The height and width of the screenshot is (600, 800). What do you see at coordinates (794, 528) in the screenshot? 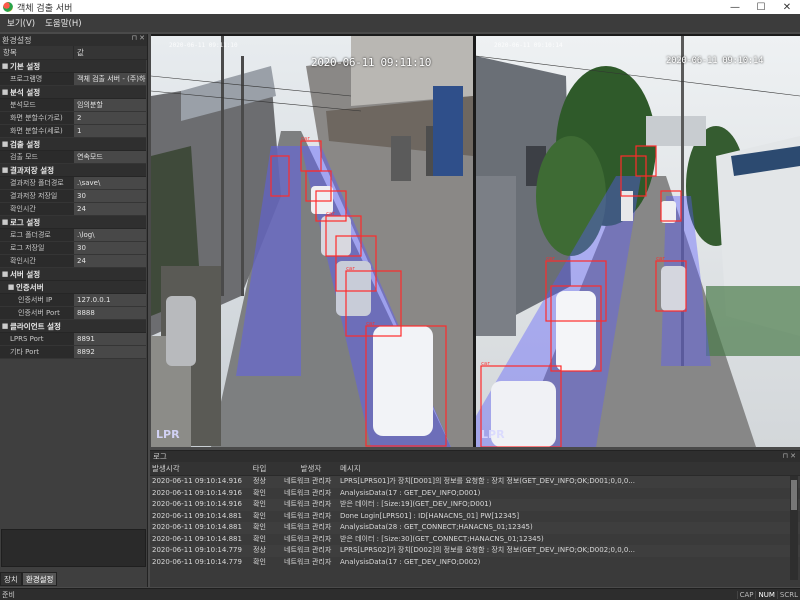
I see `log-scrollbar` at bounding box center [794, 528].